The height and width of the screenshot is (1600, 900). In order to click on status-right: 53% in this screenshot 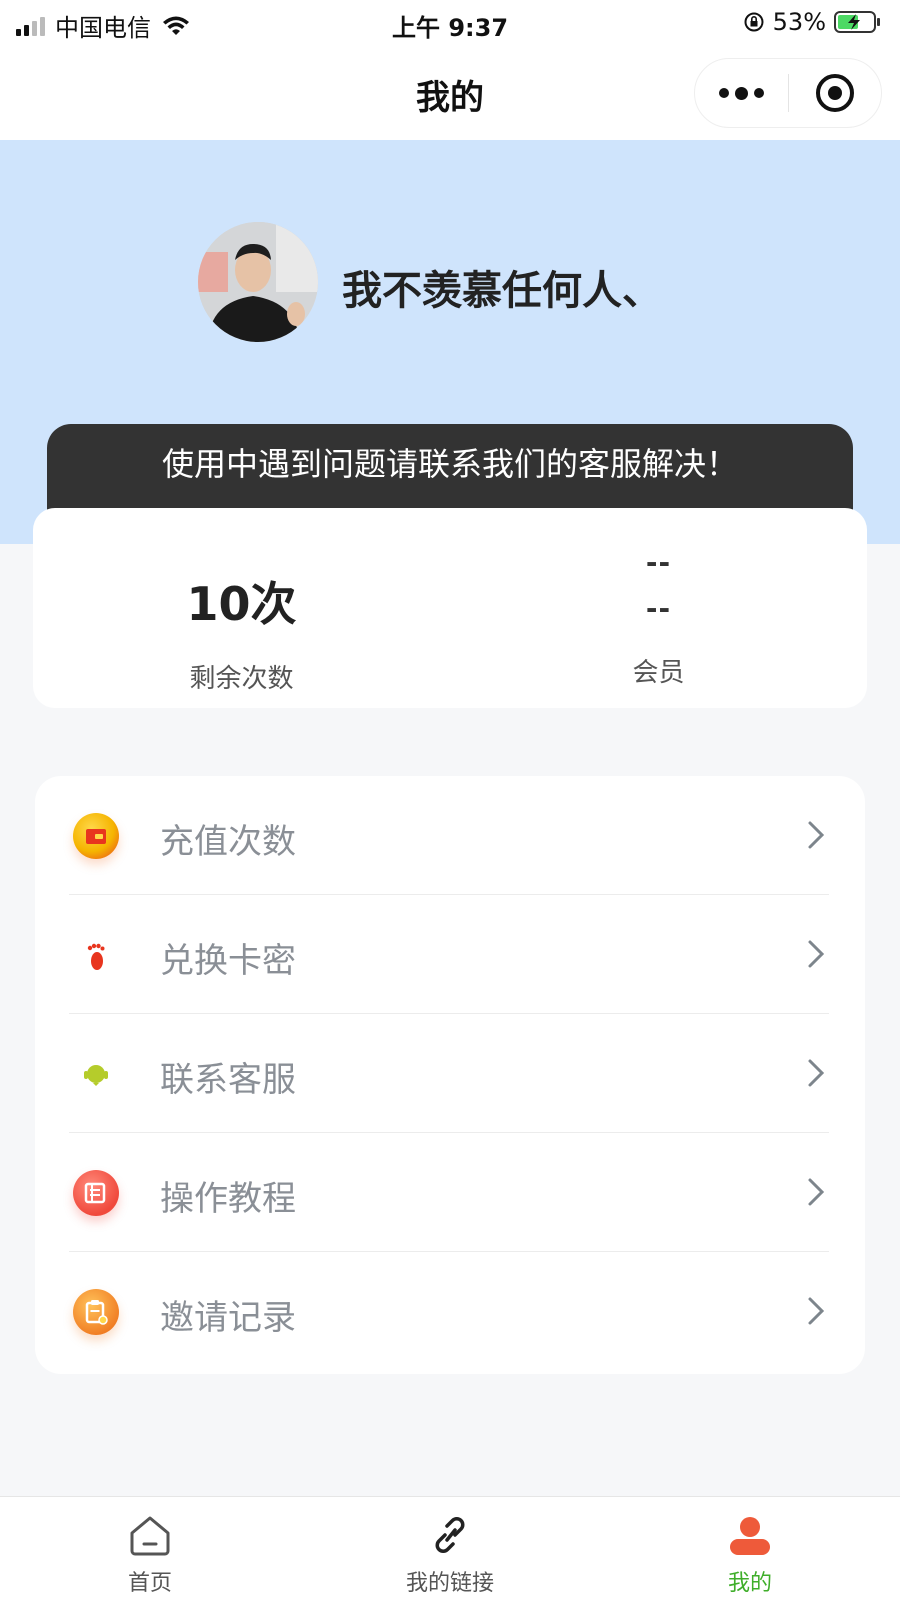, I will do `click(812, 22)`.